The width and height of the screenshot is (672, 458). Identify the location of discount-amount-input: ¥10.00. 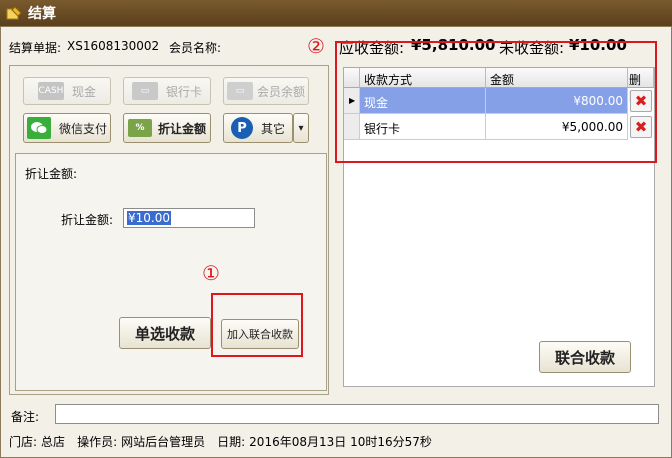
(189, 218).